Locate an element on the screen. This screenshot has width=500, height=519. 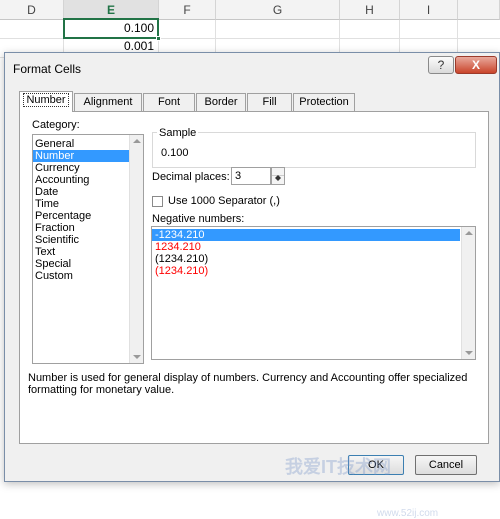
cancel-button: Cancel is located at coordinates (446, 465).